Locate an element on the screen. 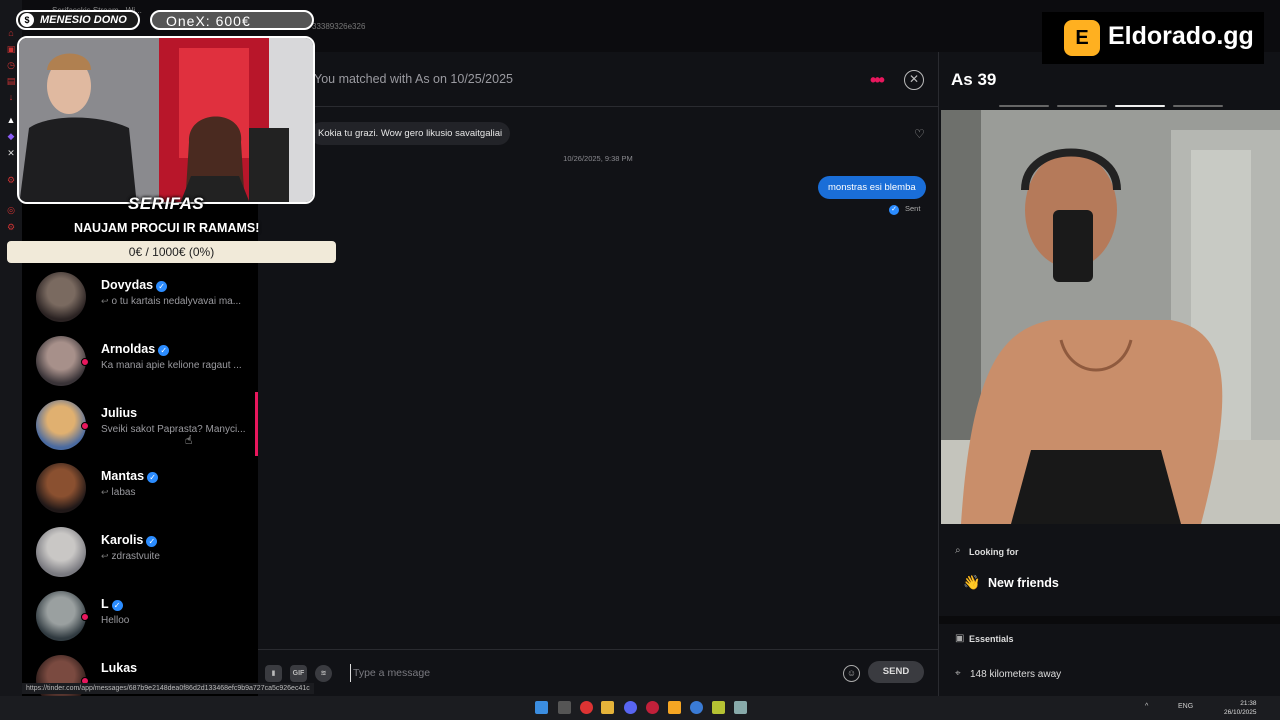 The image size is (1280, 720). home-icon: ⌂ is located at coordinates (11, 33).